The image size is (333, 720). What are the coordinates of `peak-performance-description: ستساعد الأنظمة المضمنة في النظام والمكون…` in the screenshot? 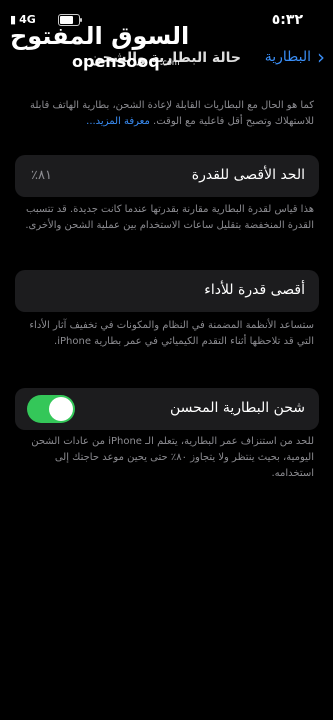 It's located at (171, 333).